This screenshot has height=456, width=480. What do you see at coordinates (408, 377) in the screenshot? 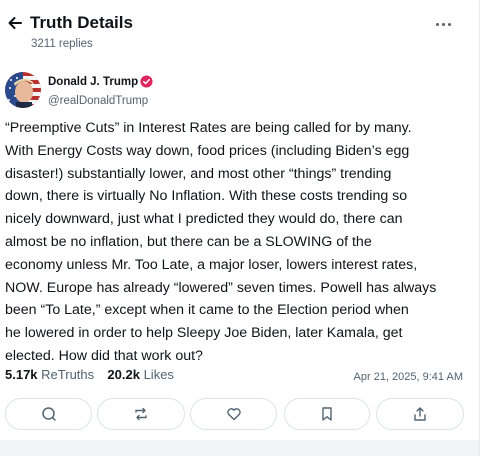
I see `post-timestamp: Apr 21, 2025, 9:41 AM` at bounding box center [408, 377].